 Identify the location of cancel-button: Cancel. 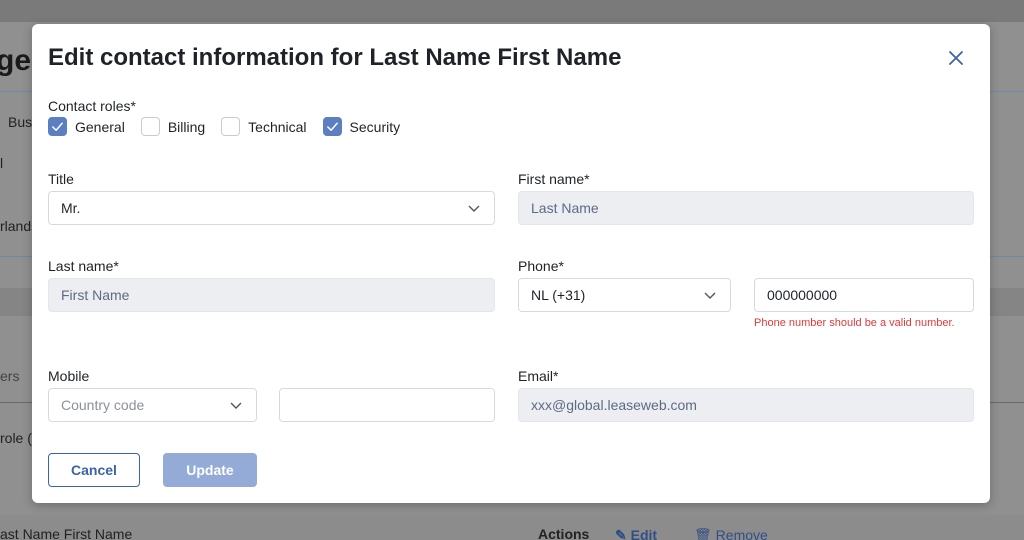
(94, 470).